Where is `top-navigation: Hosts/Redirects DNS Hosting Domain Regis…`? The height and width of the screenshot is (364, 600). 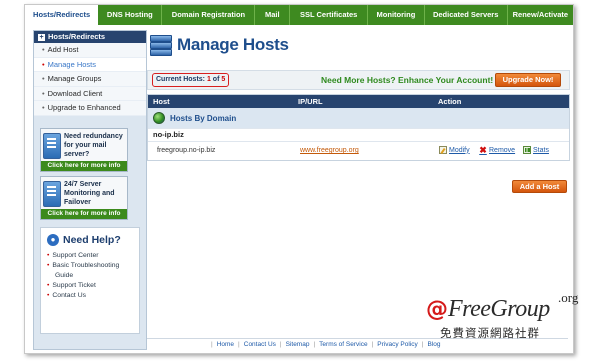 top-navigation: Hosts/Redirects DNS Hosting Domain Regis… is located at coordinates (299, 15).